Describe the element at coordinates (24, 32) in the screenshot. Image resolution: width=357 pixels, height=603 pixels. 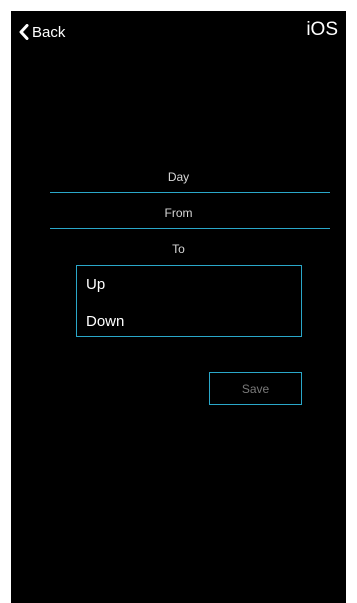
I see `chevron-left-icon` at that location.